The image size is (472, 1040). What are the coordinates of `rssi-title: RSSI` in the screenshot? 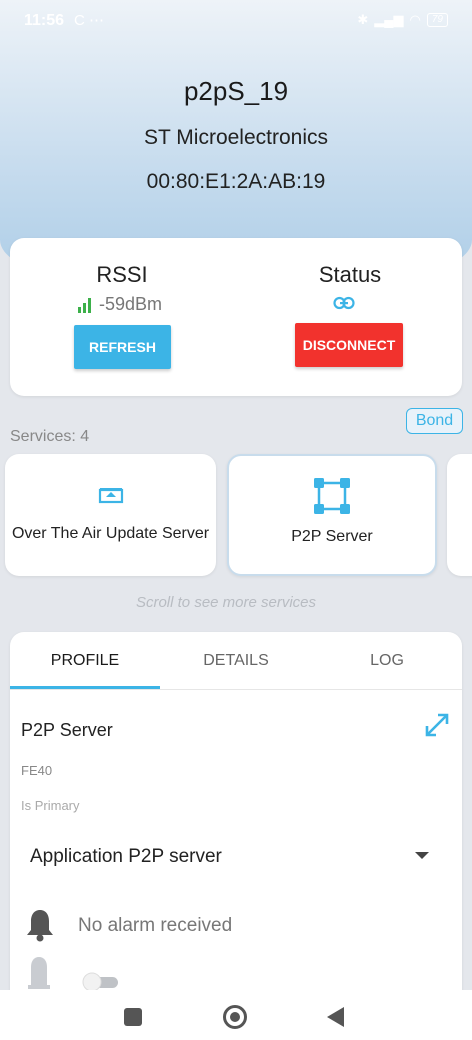 It's located at (122, 274).